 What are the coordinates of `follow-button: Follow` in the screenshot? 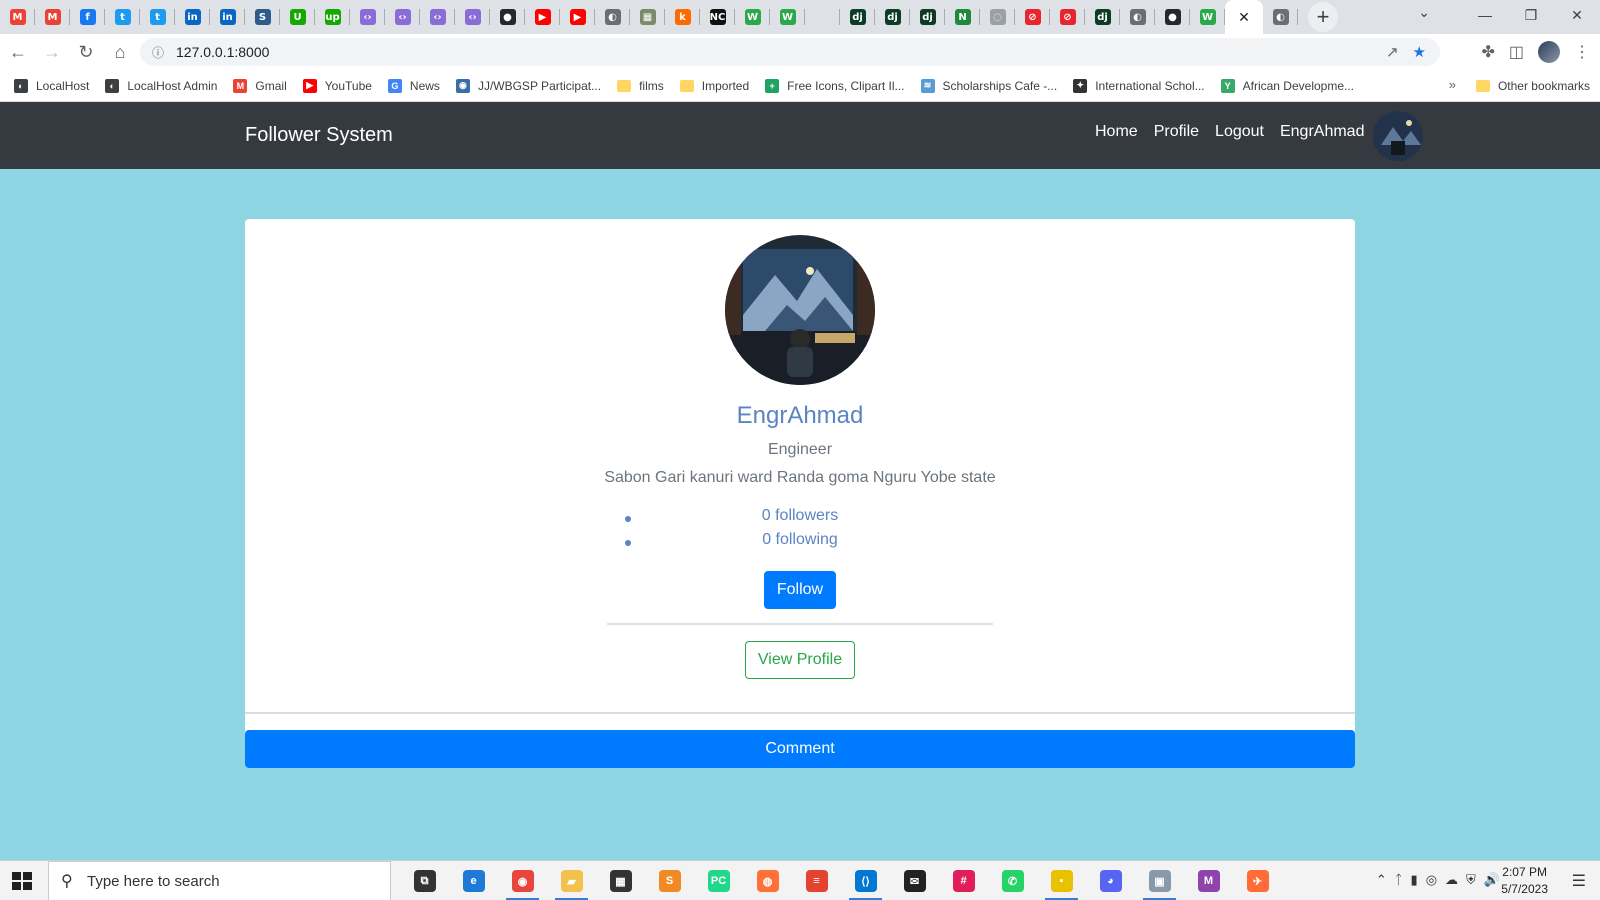 It's located at (800, 590).